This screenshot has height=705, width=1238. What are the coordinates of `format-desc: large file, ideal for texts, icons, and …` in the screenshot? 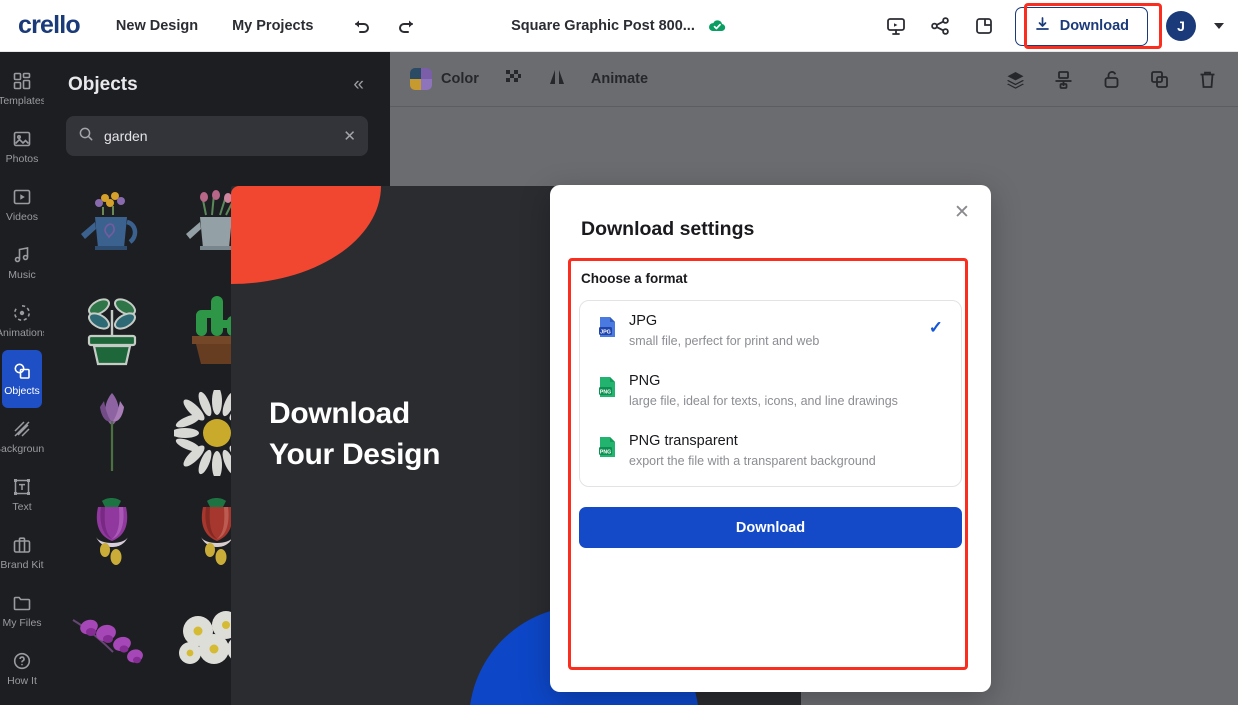 It's located at (763, 400).